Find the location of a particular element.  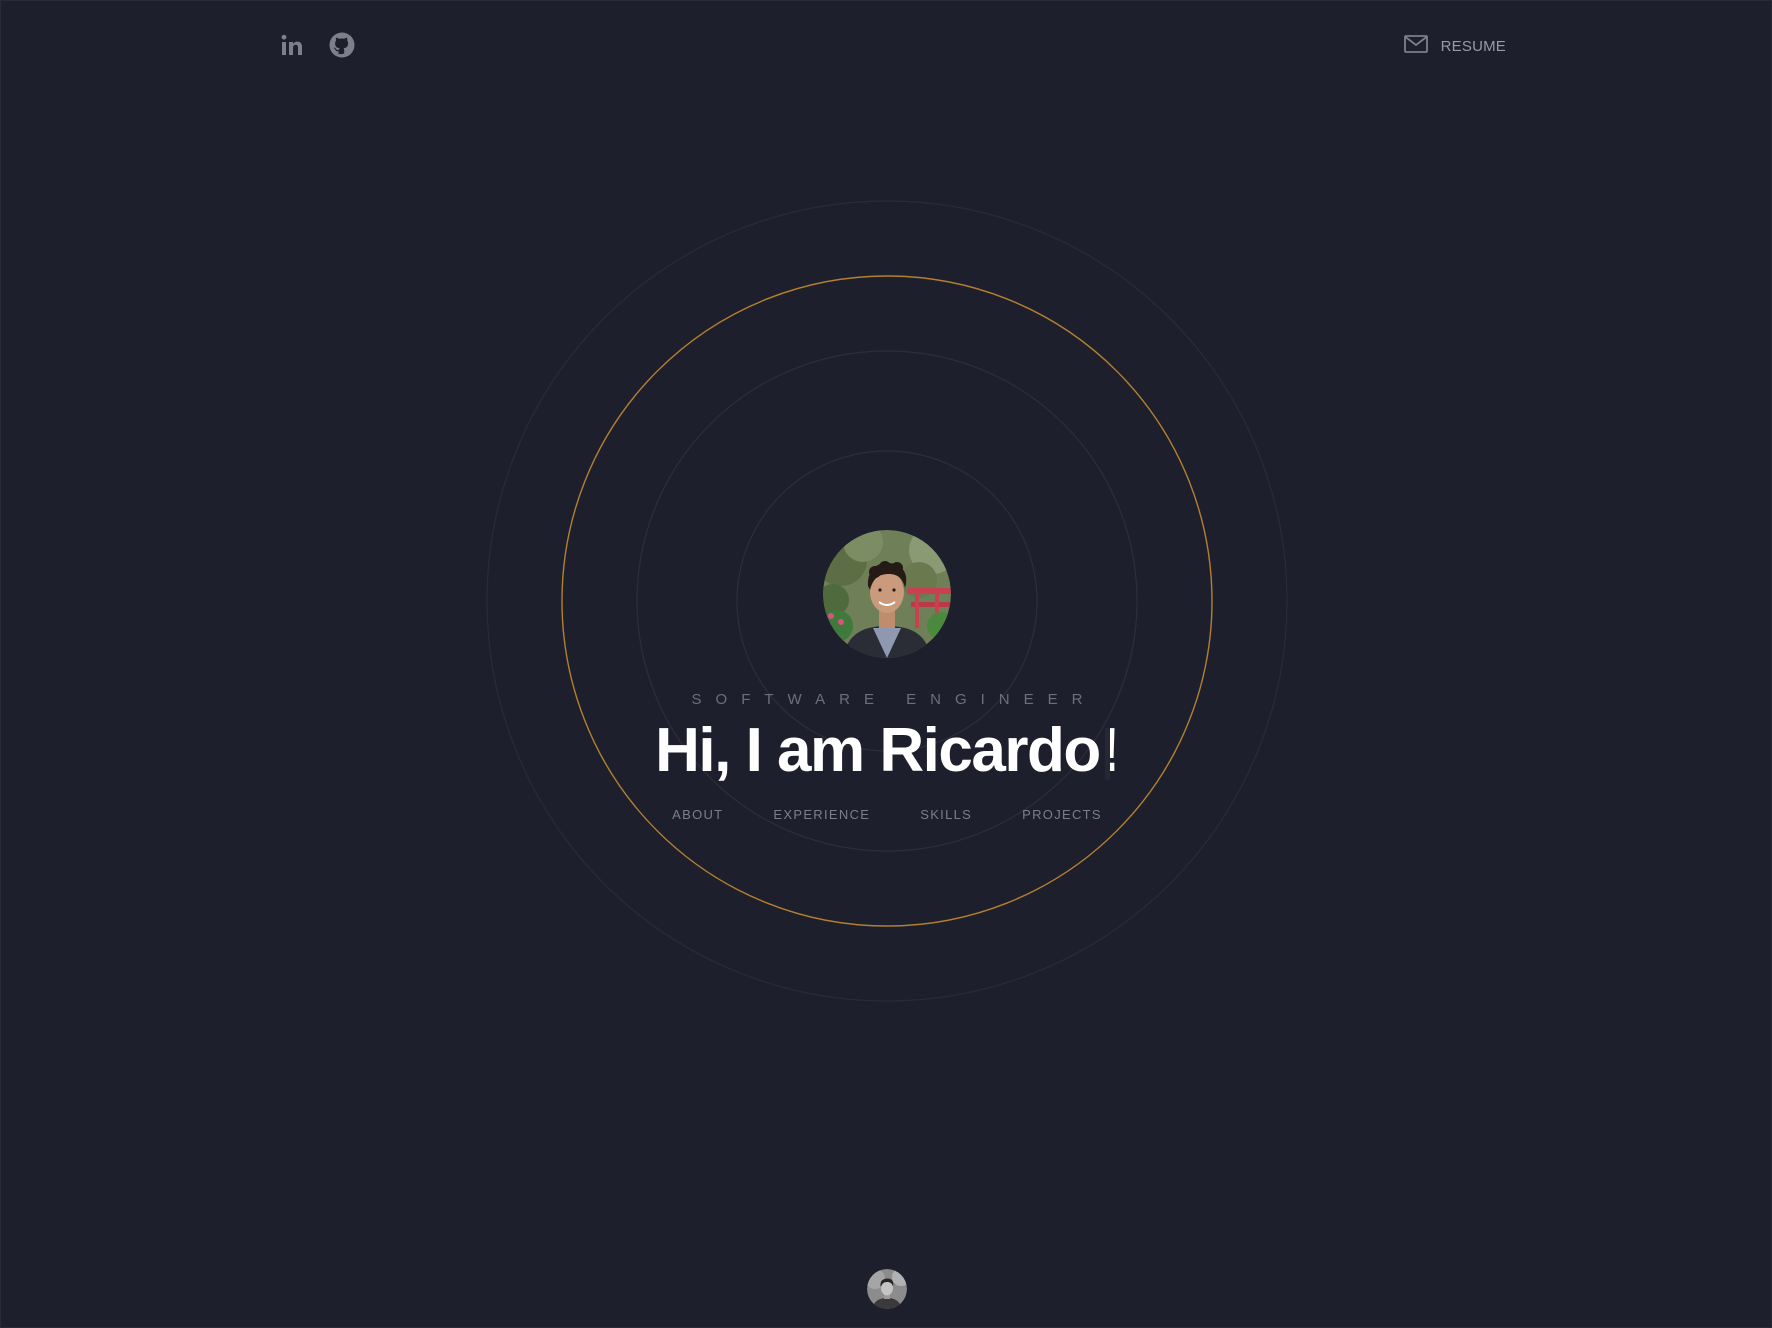

nav-item-about: ABOUT is located at coordinates (697, 814).